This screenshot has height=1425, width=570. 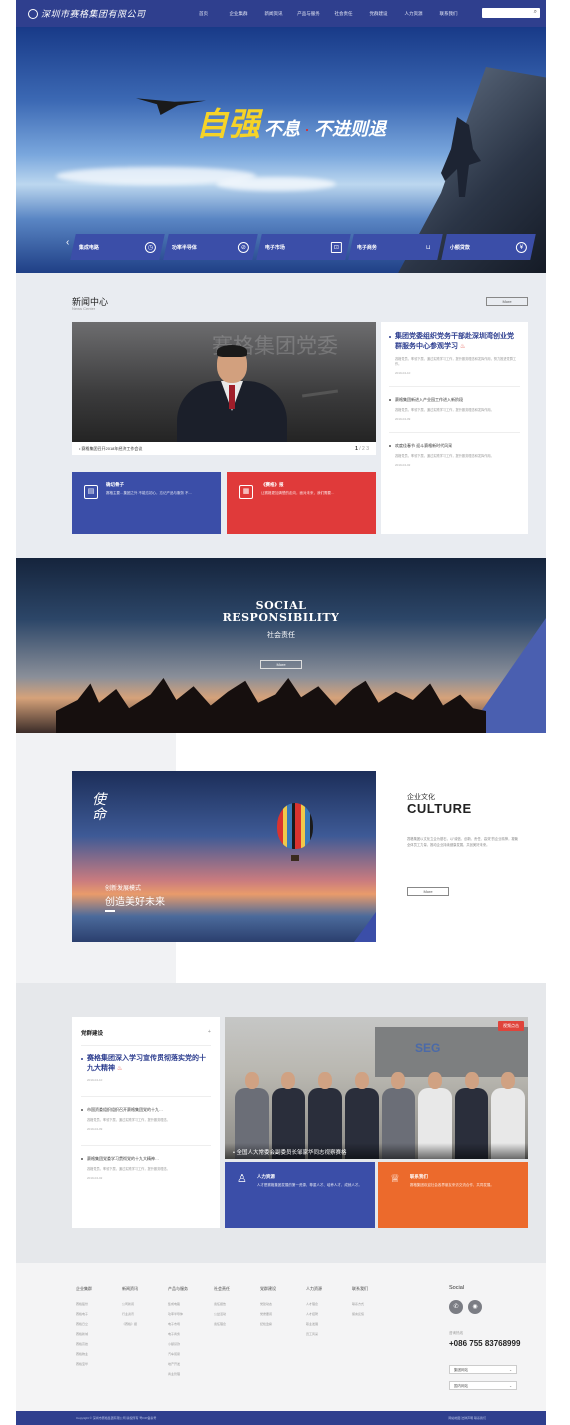 I want to click on weibo-icon: ◉, so click(x=475, y=1307).